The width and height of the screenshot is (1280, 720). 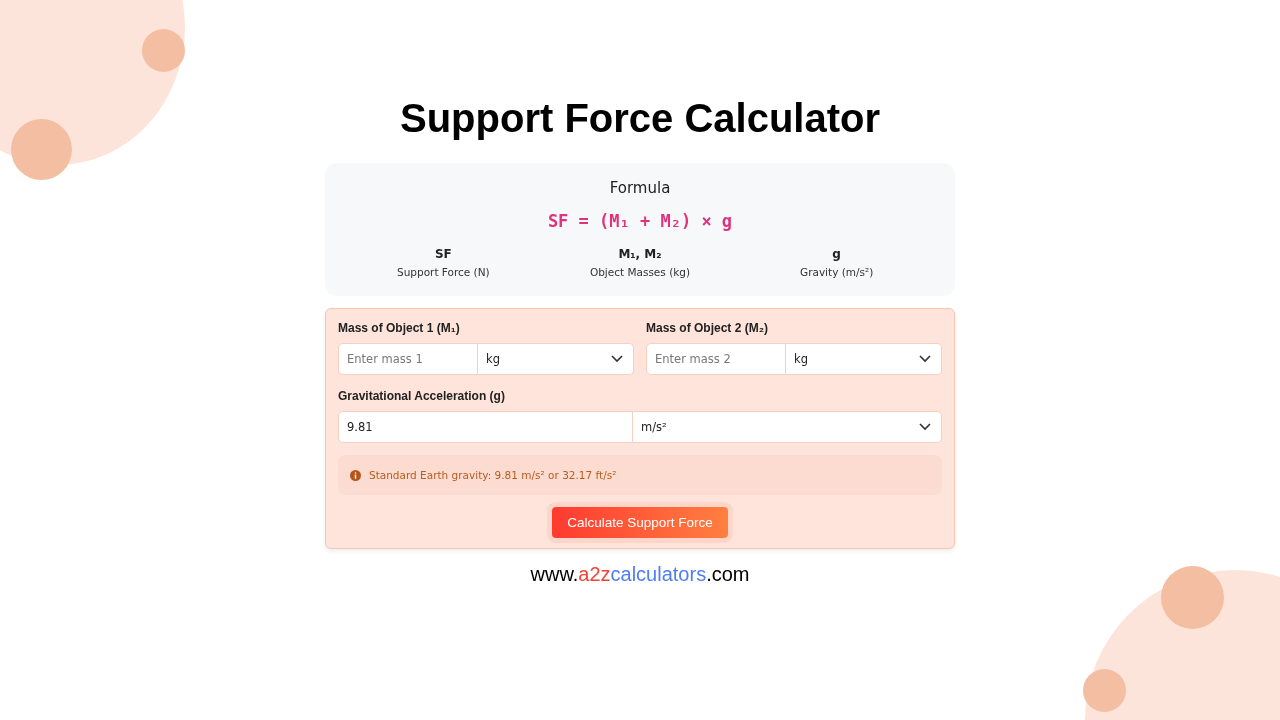 What do you see at coordinates (836, 254) in the screenshot?
I see `variable-symbol: g` at bounding box center [836, 254].